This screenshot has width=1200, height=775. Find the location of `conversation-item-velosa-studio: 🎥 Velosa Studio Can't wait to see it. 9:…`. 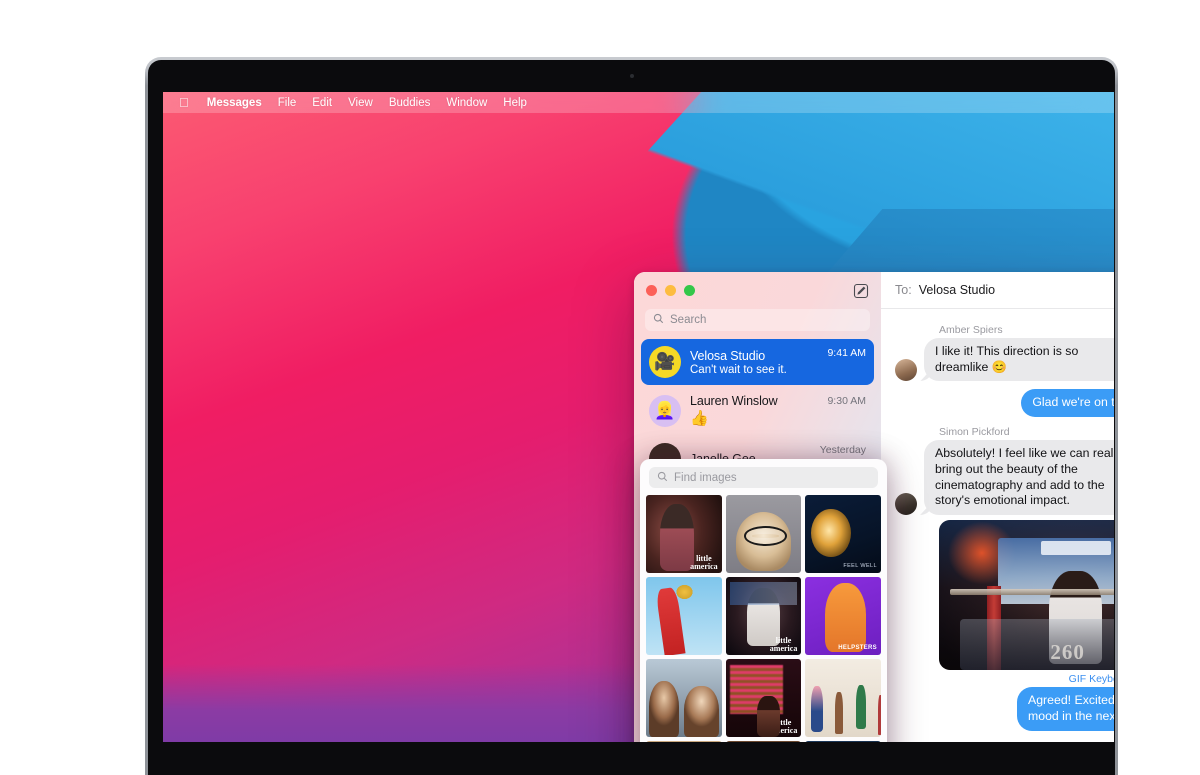

conversation-item-velosa-studio: 🎥 Velosa Studio Can't wait to see it. 9:… is located at coordinates (757, 362).